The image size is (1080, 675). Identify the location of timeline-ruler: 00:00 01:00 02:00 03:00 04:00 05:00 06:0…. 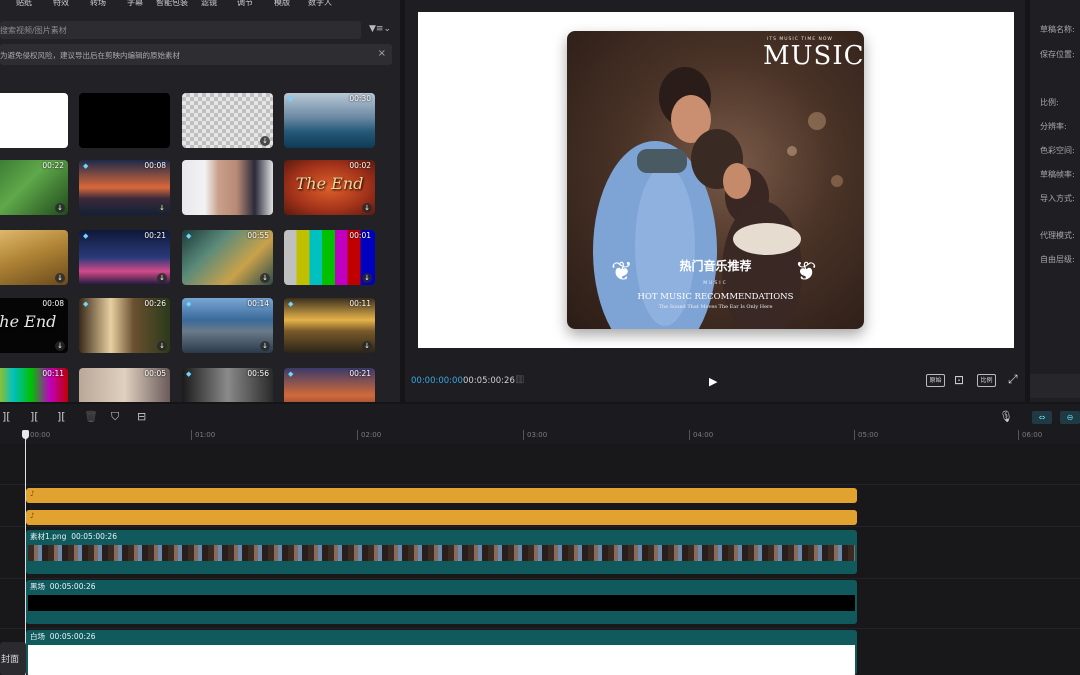
(540, 437).